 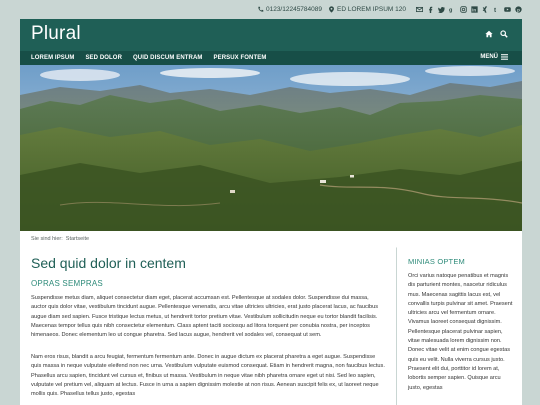 I want to click on page-title: Sed quid dolor in centem, so click(x=108, y=263).